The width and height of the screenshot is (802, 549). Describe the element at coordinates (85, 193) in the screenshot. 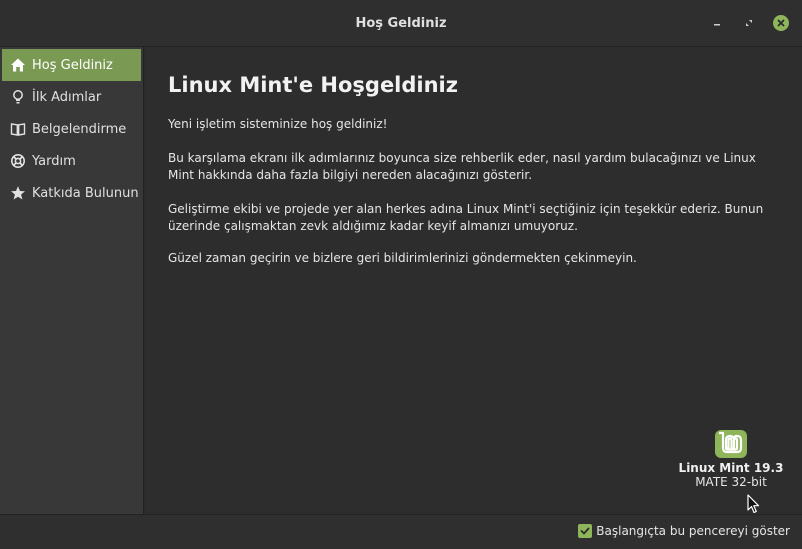

I see `sidebar-item-label: Katkıda Bulunun` at that location.